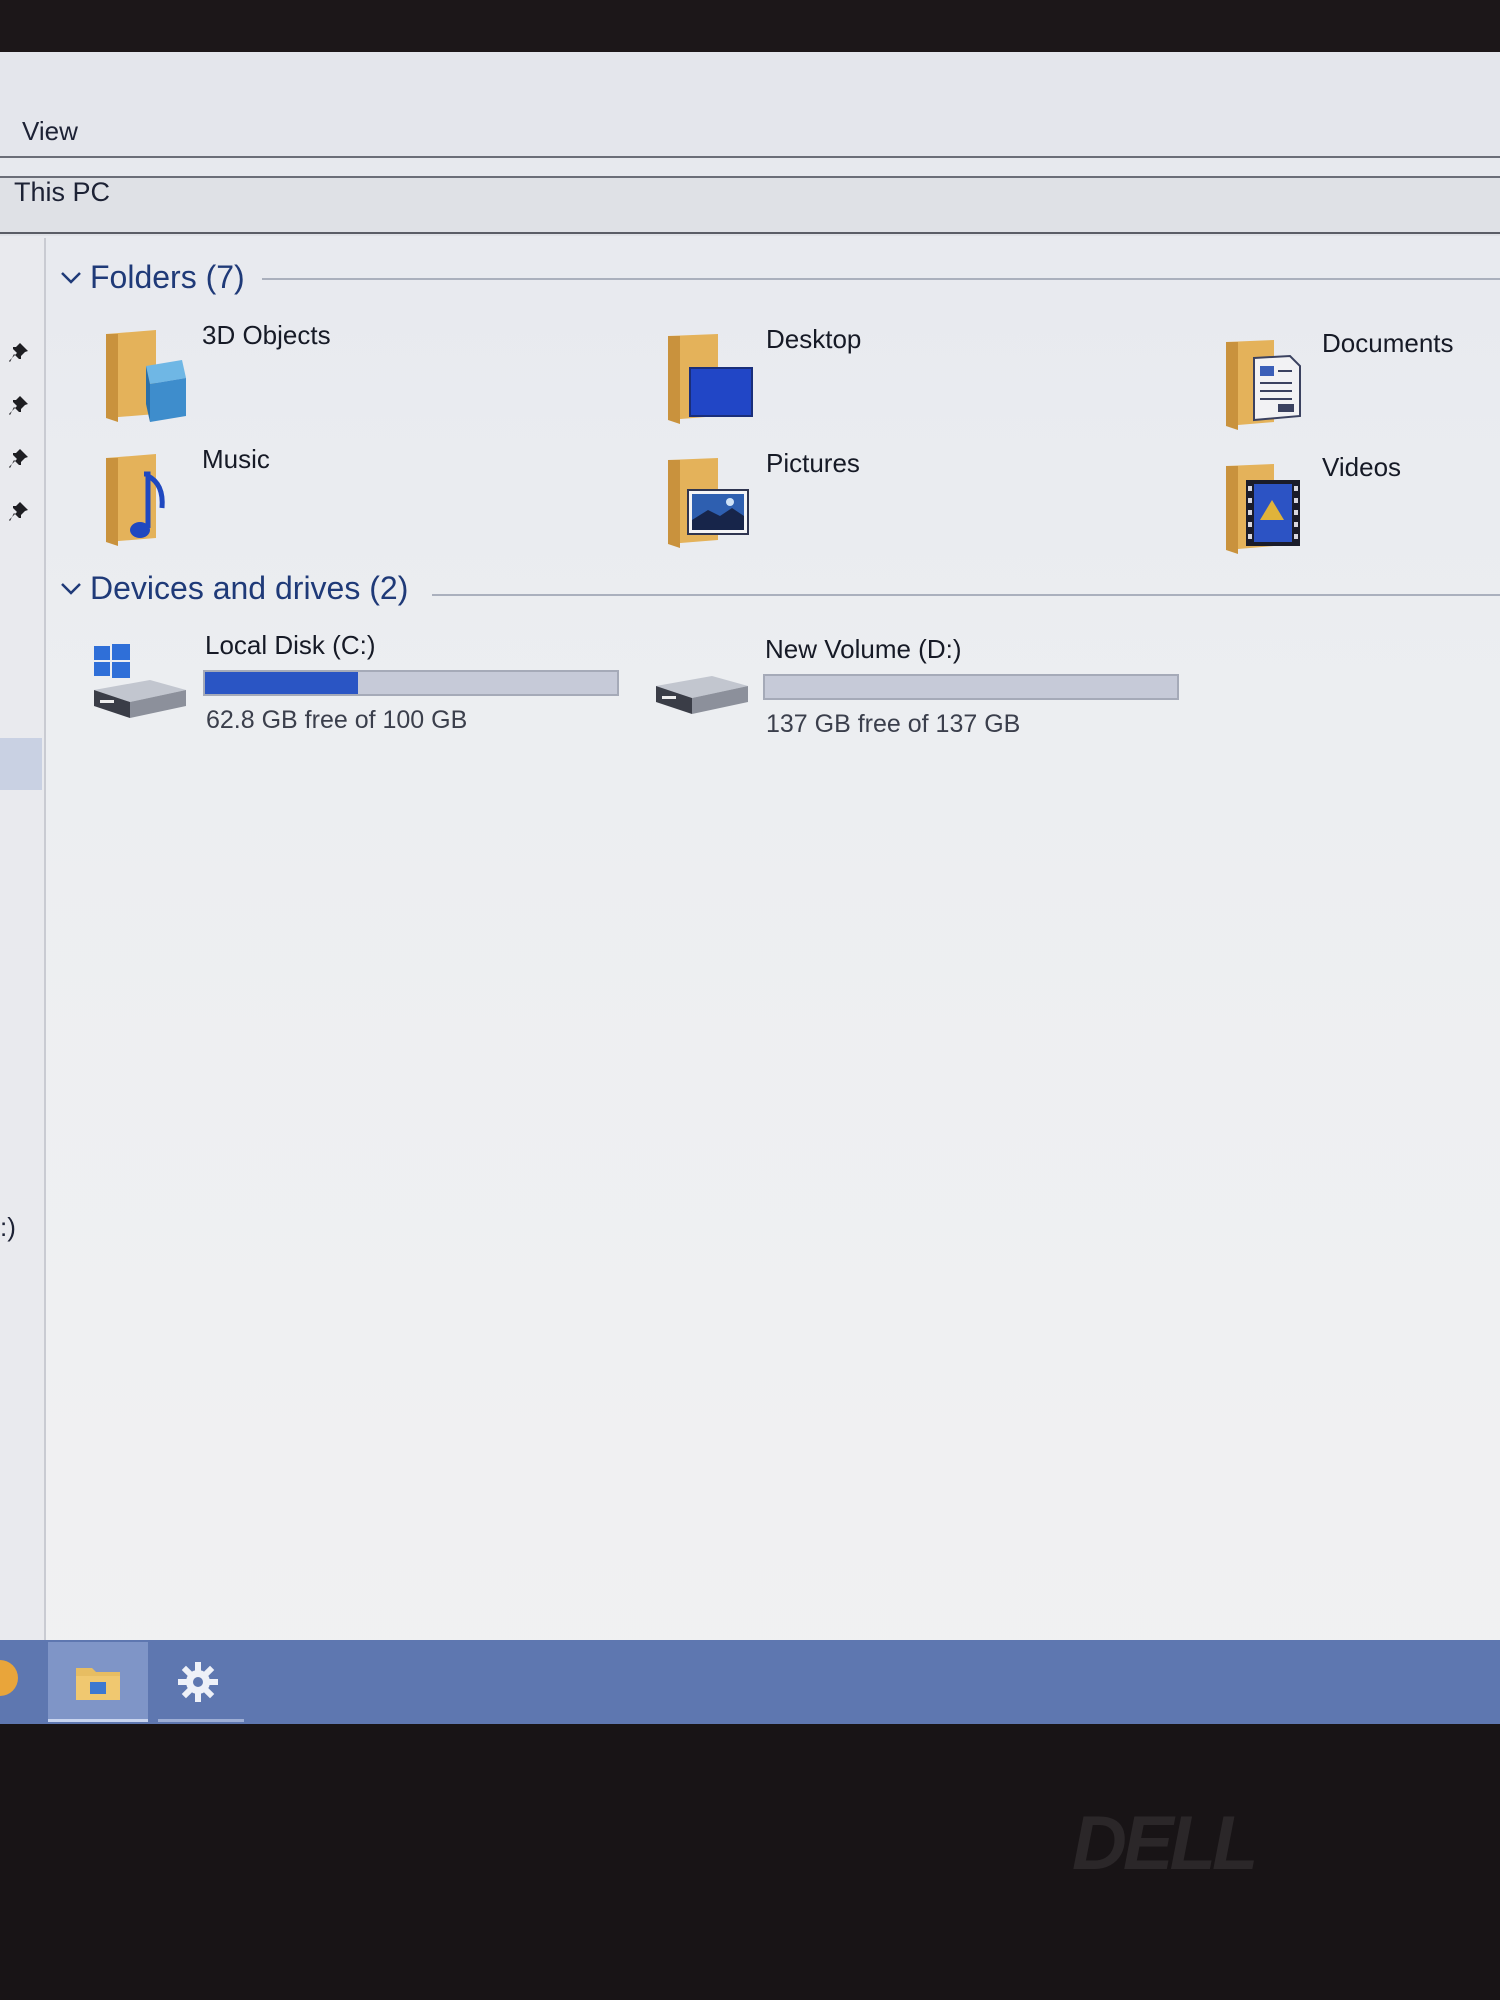 The image size is (1500, 2000). I want to click on file-explorer-icon, so click(98, 1684).